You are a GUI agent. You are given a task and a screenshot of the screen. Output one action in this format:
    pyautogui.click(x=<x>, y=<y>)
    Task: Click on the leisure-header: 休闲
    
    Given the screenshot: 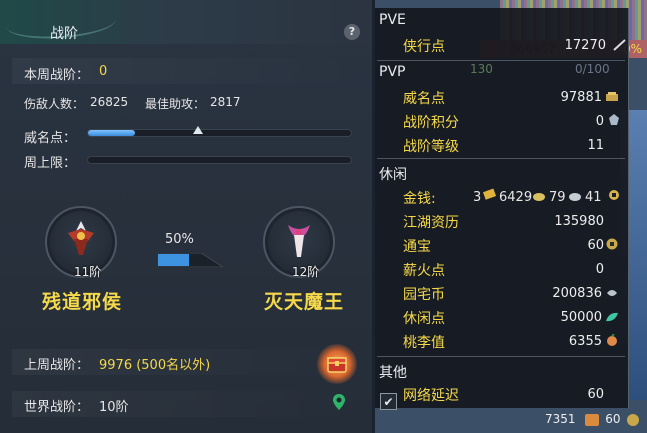 What is the action you would take?
    pyautogui.click(x=393, y=175)
    